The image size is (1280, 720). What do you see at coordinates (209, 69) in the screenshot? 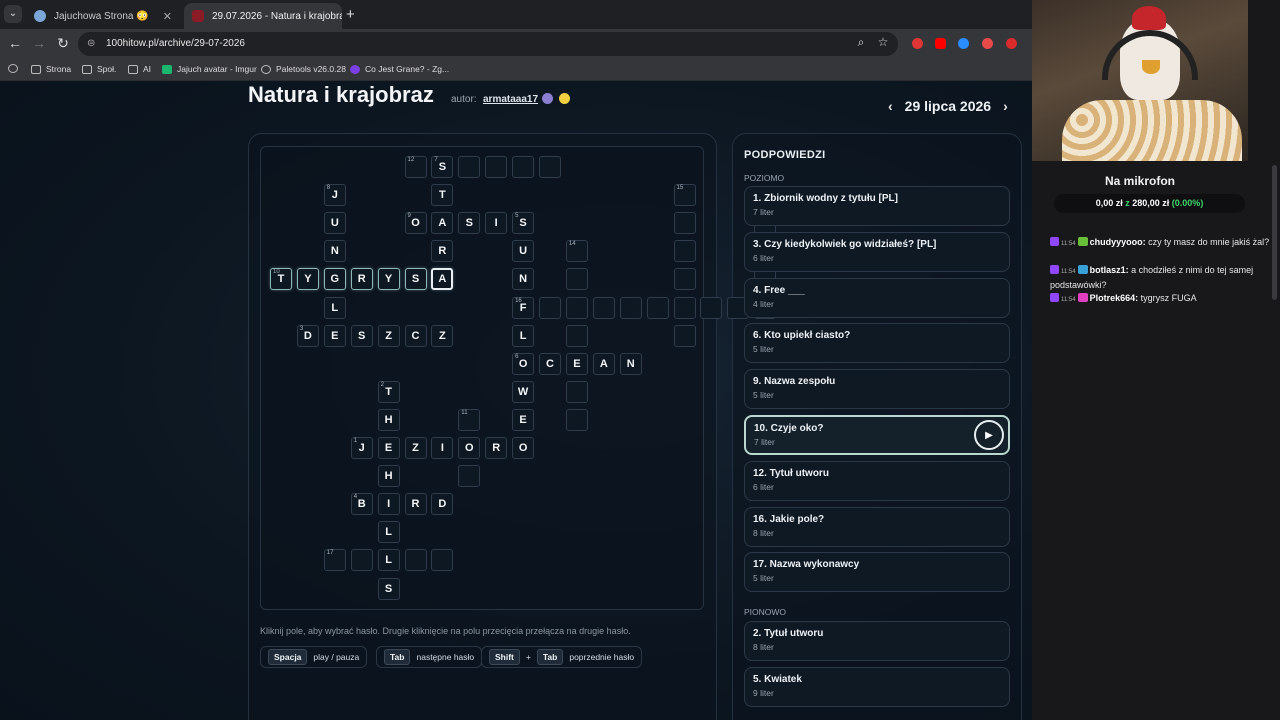
I see `bookmark-imgur: Jajuch avatar - Imgur` at bounding box center [209, 69].